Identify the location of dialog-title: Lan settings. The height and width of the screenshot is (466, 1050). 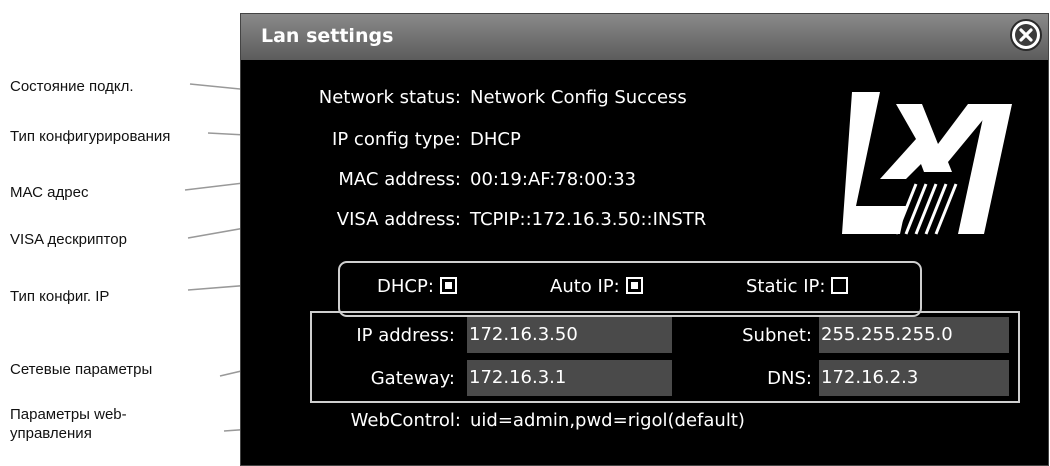
(327, 36).